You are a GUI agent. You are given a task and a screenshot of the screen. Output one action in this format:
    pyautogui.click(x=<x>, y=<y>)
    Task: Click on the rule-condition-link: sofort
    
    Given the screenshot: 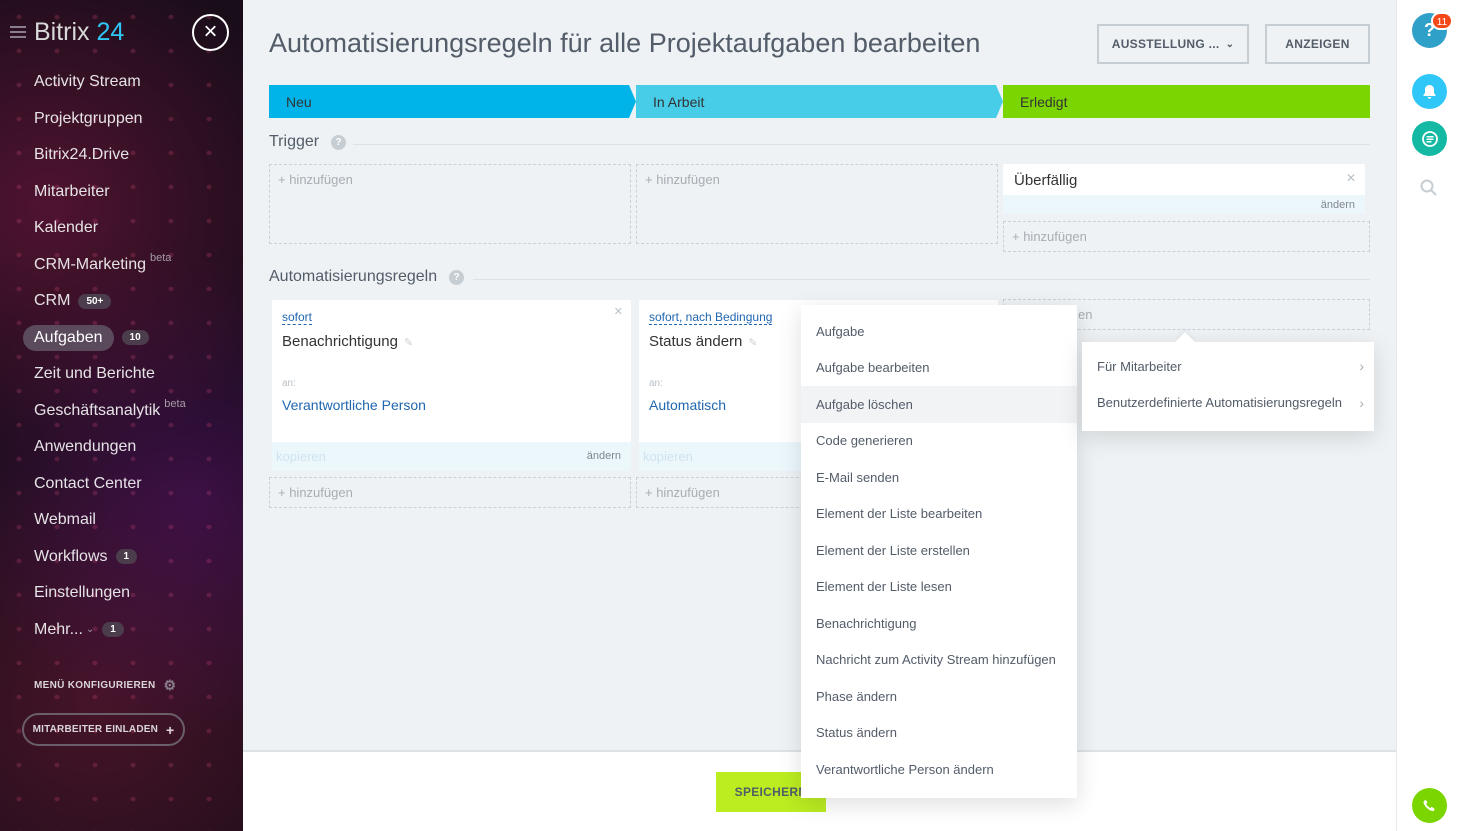 What is the action you would take?
    pyautogui.click(x=297, y=317)
    